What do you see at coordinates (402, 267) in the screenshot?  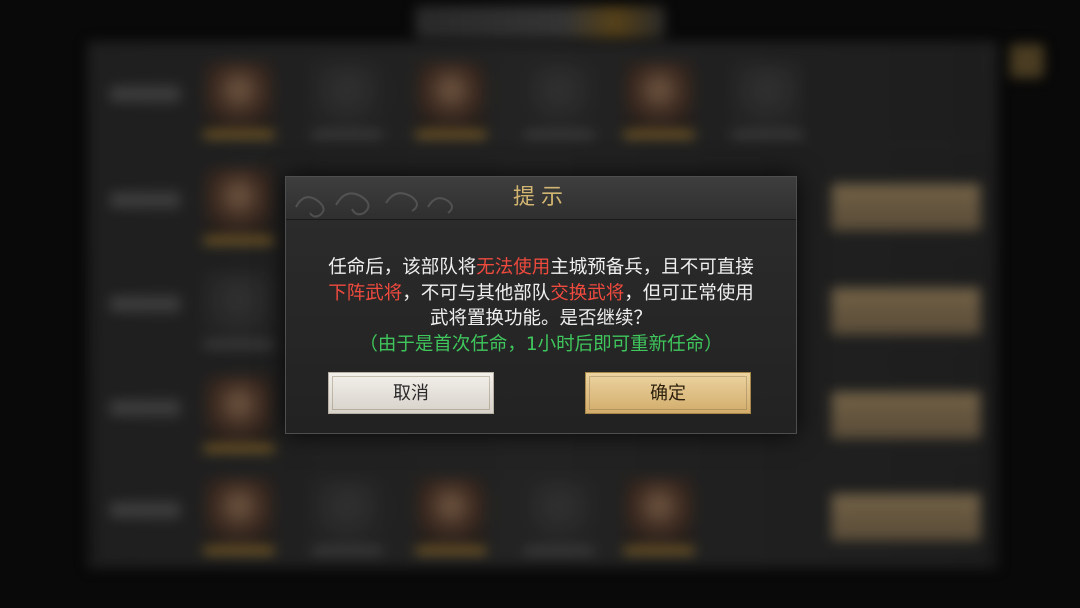 I see `message-text: 任命后，该部队将` at bounding box center [402, 267].